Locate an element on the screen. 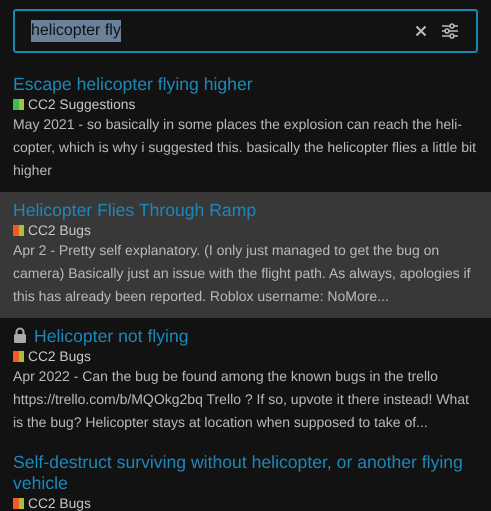 The height and width of the screenshot is (511, 491). result-title: Self-destruct surviving without helicopter, or another flying vehicle is located at coordinates (245, 473).